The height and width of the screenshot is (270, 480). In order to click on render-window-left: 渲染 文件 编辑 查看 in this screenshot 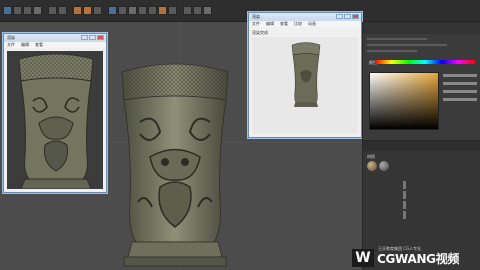, I will do `click(55, 113)`.